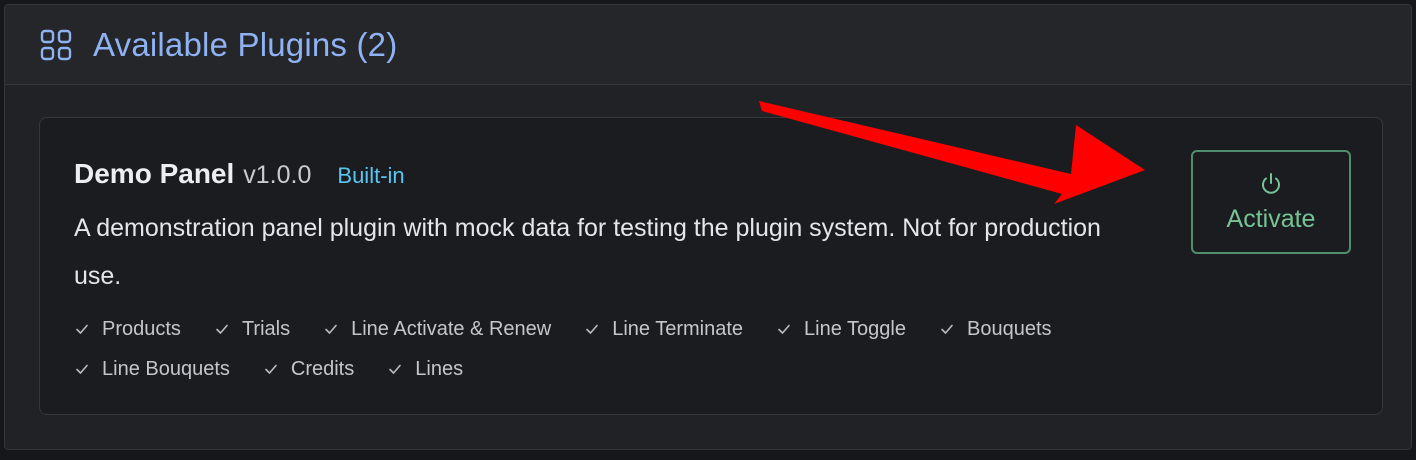  What do you see at coordinates (1009, 328) in the screenshot?
I see `feature-label: Bouquets` at bounding box center [1009, 328].